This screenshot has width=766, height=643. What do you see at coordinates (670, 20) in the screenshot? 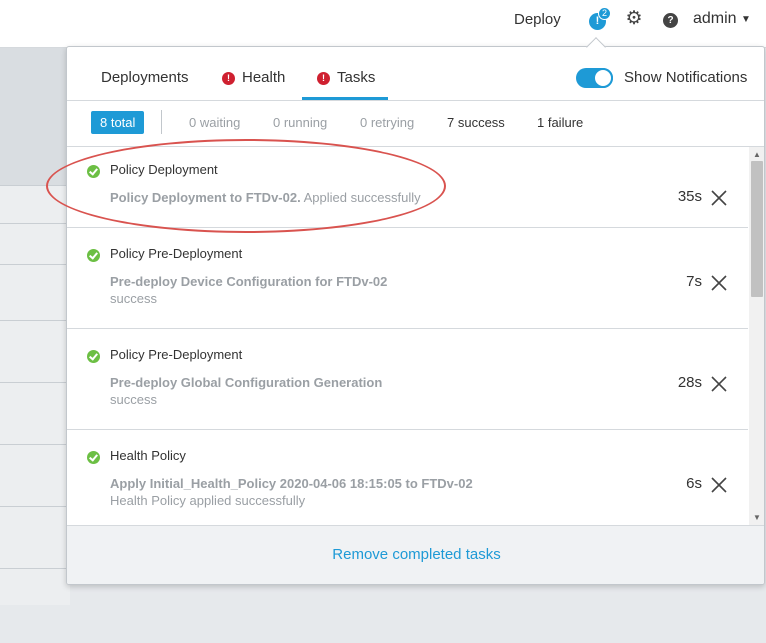
I see `help-icon: ?` at bounding box center [670, 20].